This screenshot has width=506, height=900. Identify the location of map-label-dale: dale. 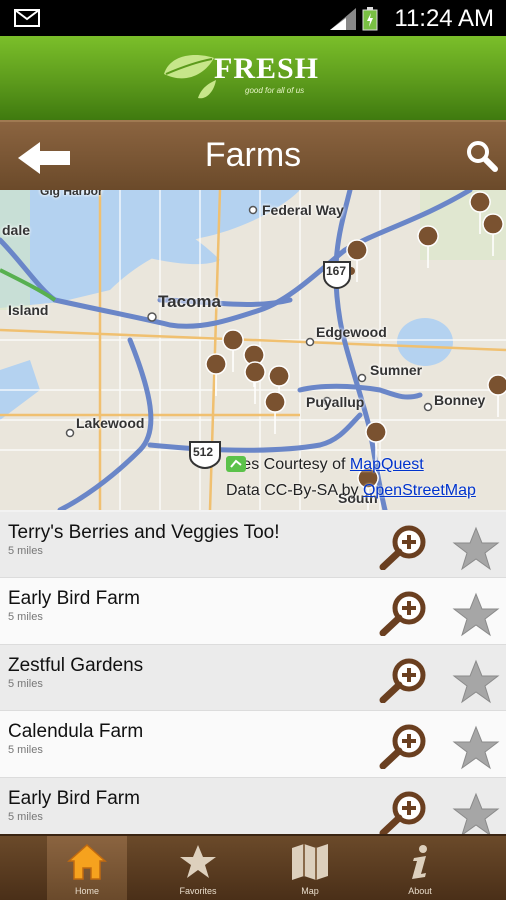
(16, 230).